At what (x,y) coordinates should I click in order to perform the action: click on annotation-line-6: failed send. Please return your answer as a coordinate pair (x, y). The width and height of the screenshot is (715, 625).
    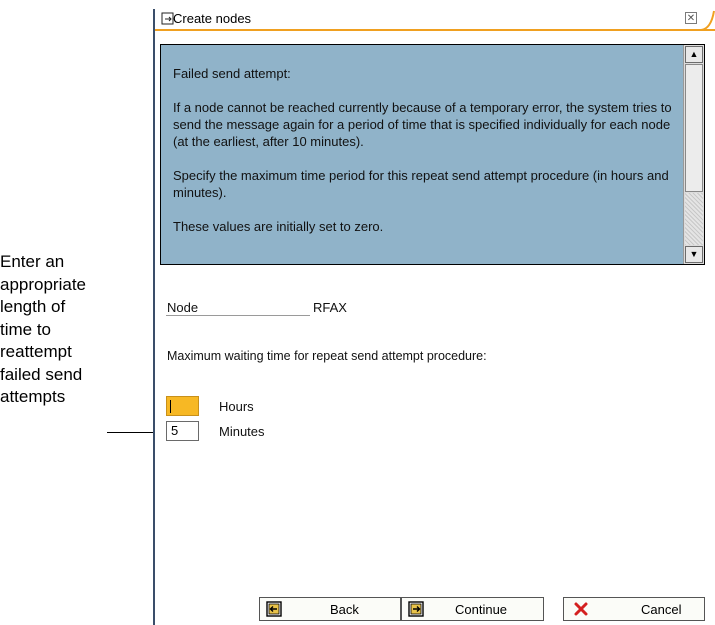
    Looking at the image, I should click on (41, 374).